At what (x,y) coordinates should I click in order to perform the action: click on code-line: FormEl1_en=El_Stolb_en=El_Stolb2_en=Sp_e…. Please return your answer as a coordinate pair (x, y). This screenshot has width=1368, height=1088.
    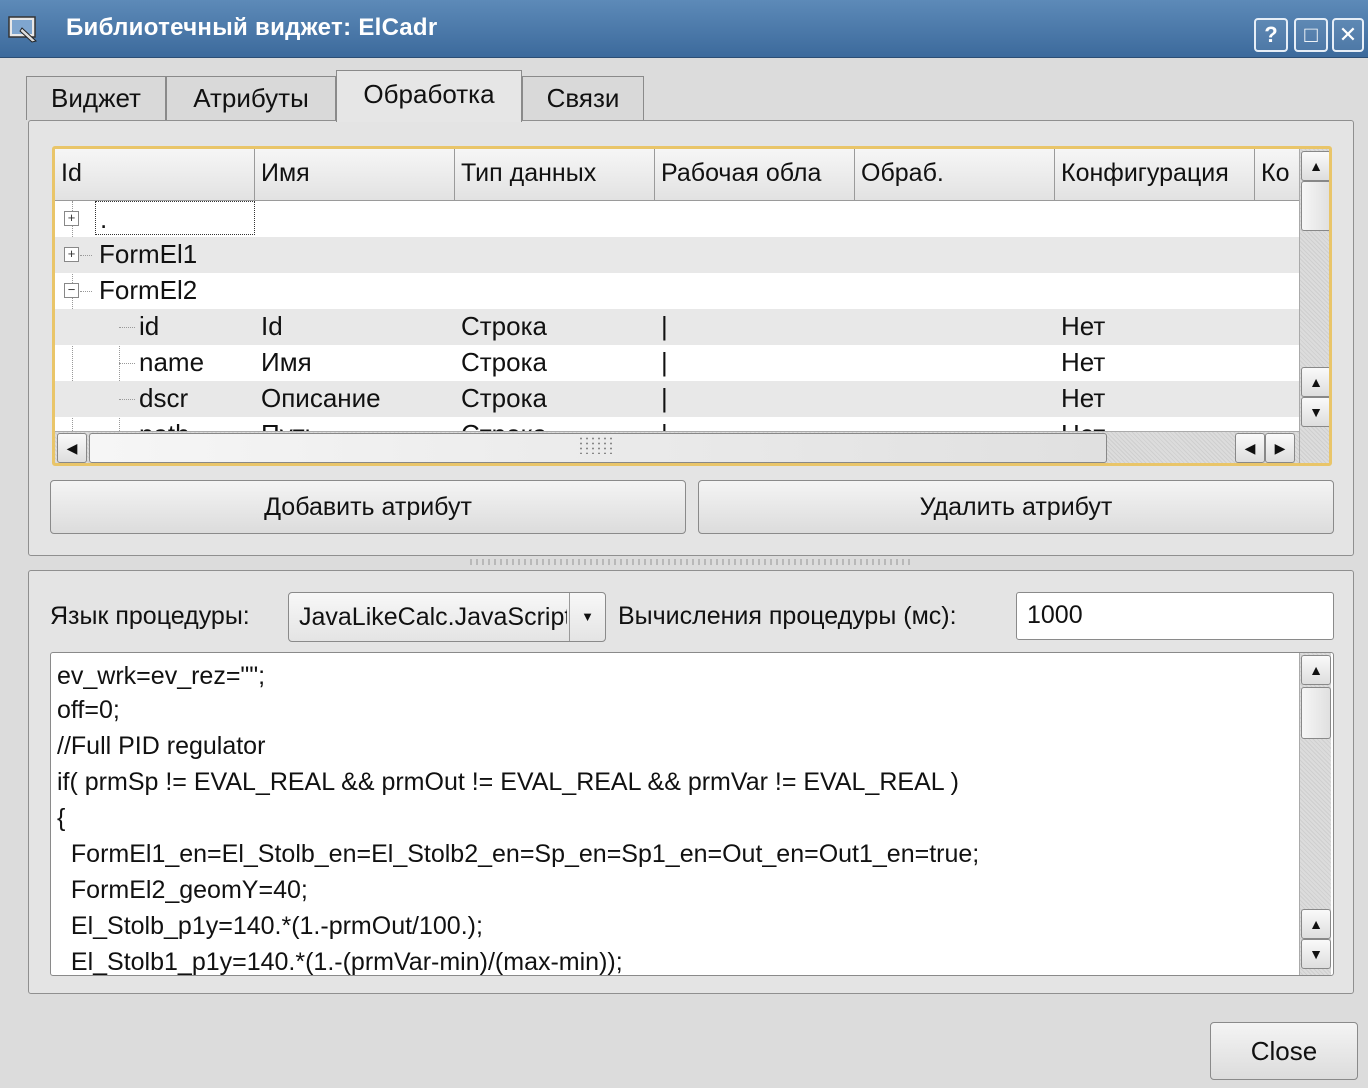
    Looking at the image, I should click on (518, 854).